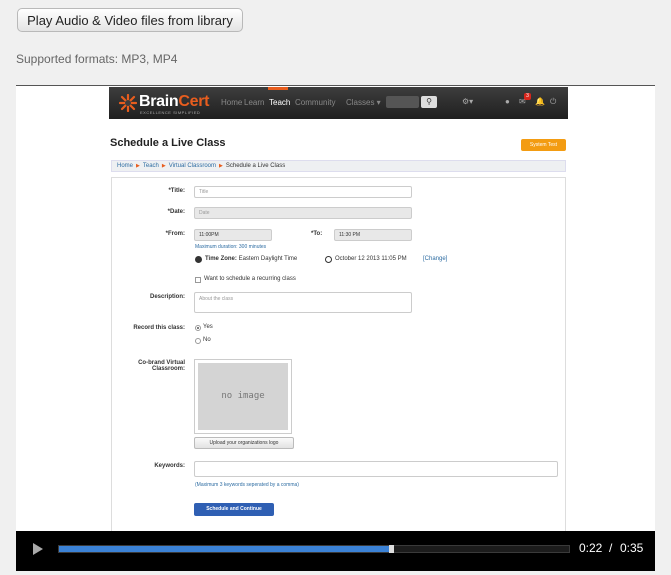 The width and height of the screenshot is (671, 575). Describe the element at coordinates (167, 297) in the screenshot. I see `description-label: Description:` at that location.